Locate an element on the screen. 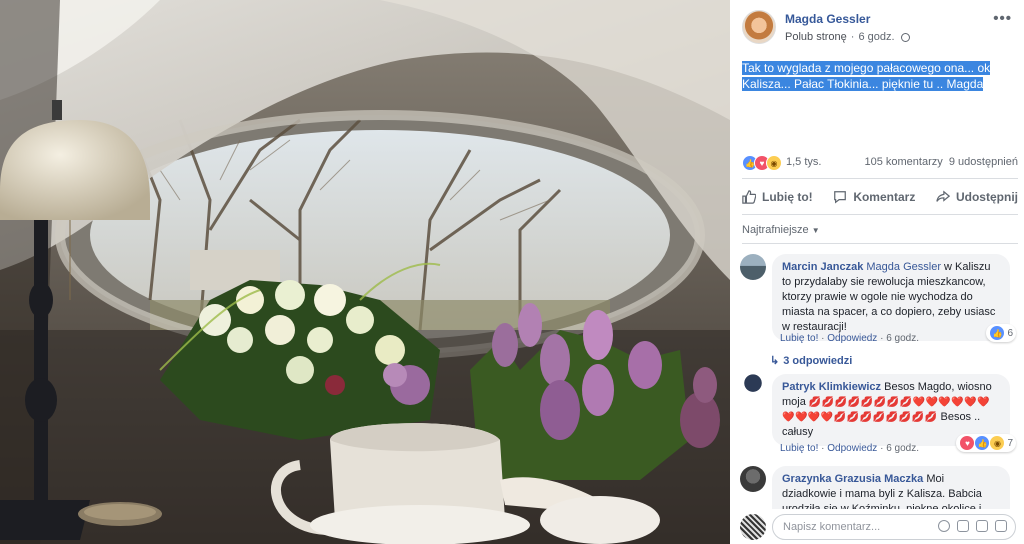  like-button: Lubię to! is located at coordinates (777, 197).